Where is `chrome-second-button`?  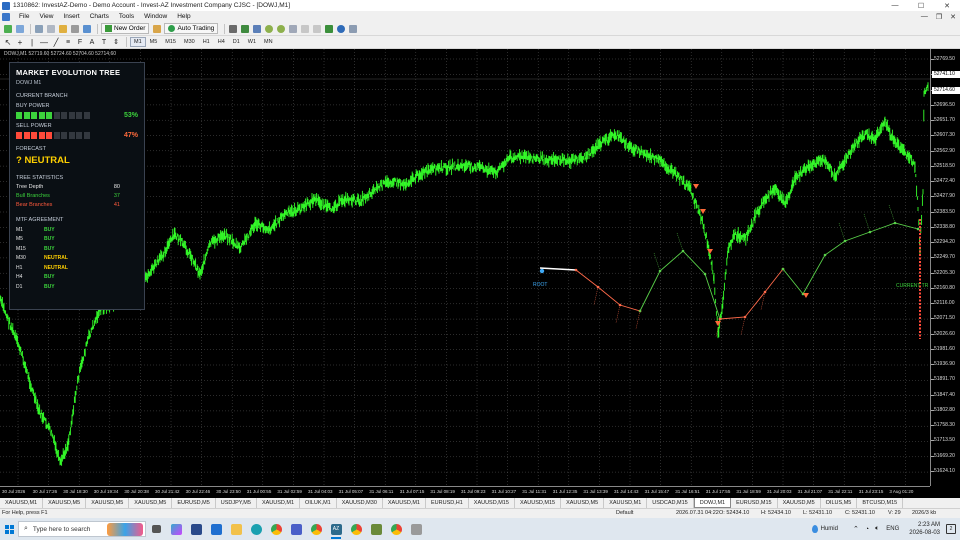
chrome-second-button is located at coordinates (396, 529).